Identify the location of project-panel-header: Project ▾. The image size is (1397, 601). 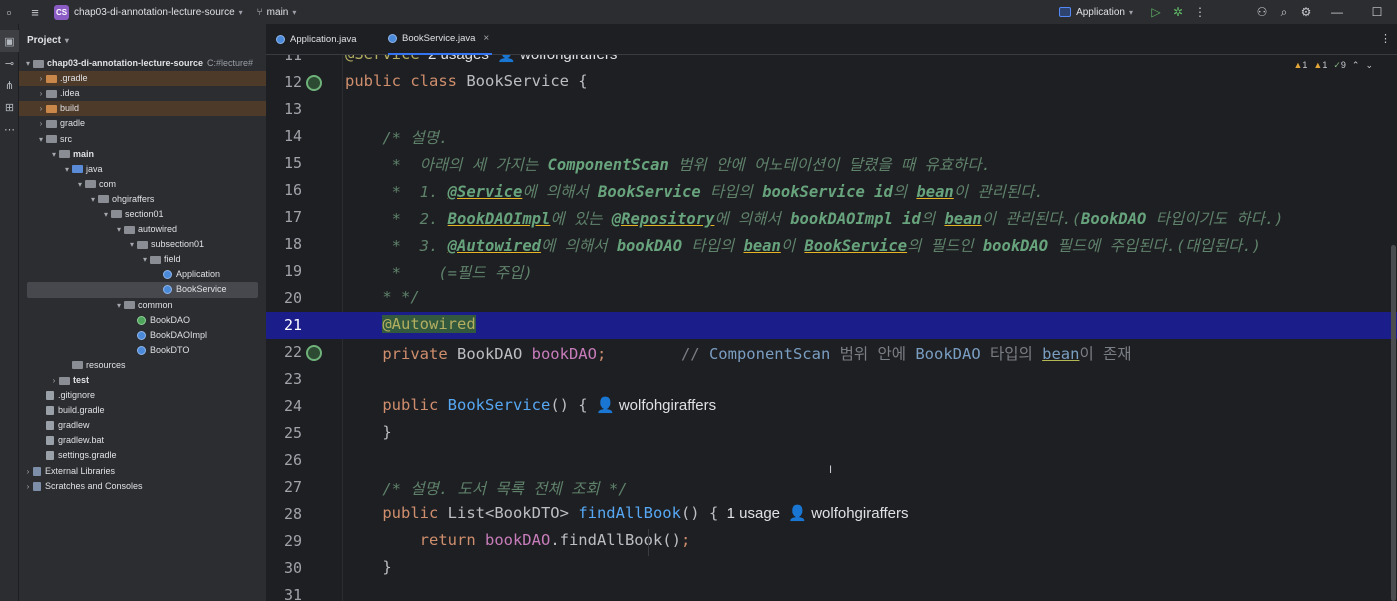
(142, 40).